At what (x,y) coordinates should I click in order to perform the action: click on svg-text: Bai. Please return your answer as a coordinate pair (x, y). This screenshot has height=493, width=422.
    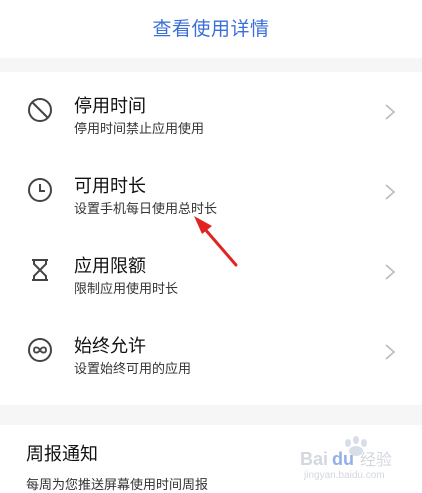
    Looking at the image, I should click on (314, 459).